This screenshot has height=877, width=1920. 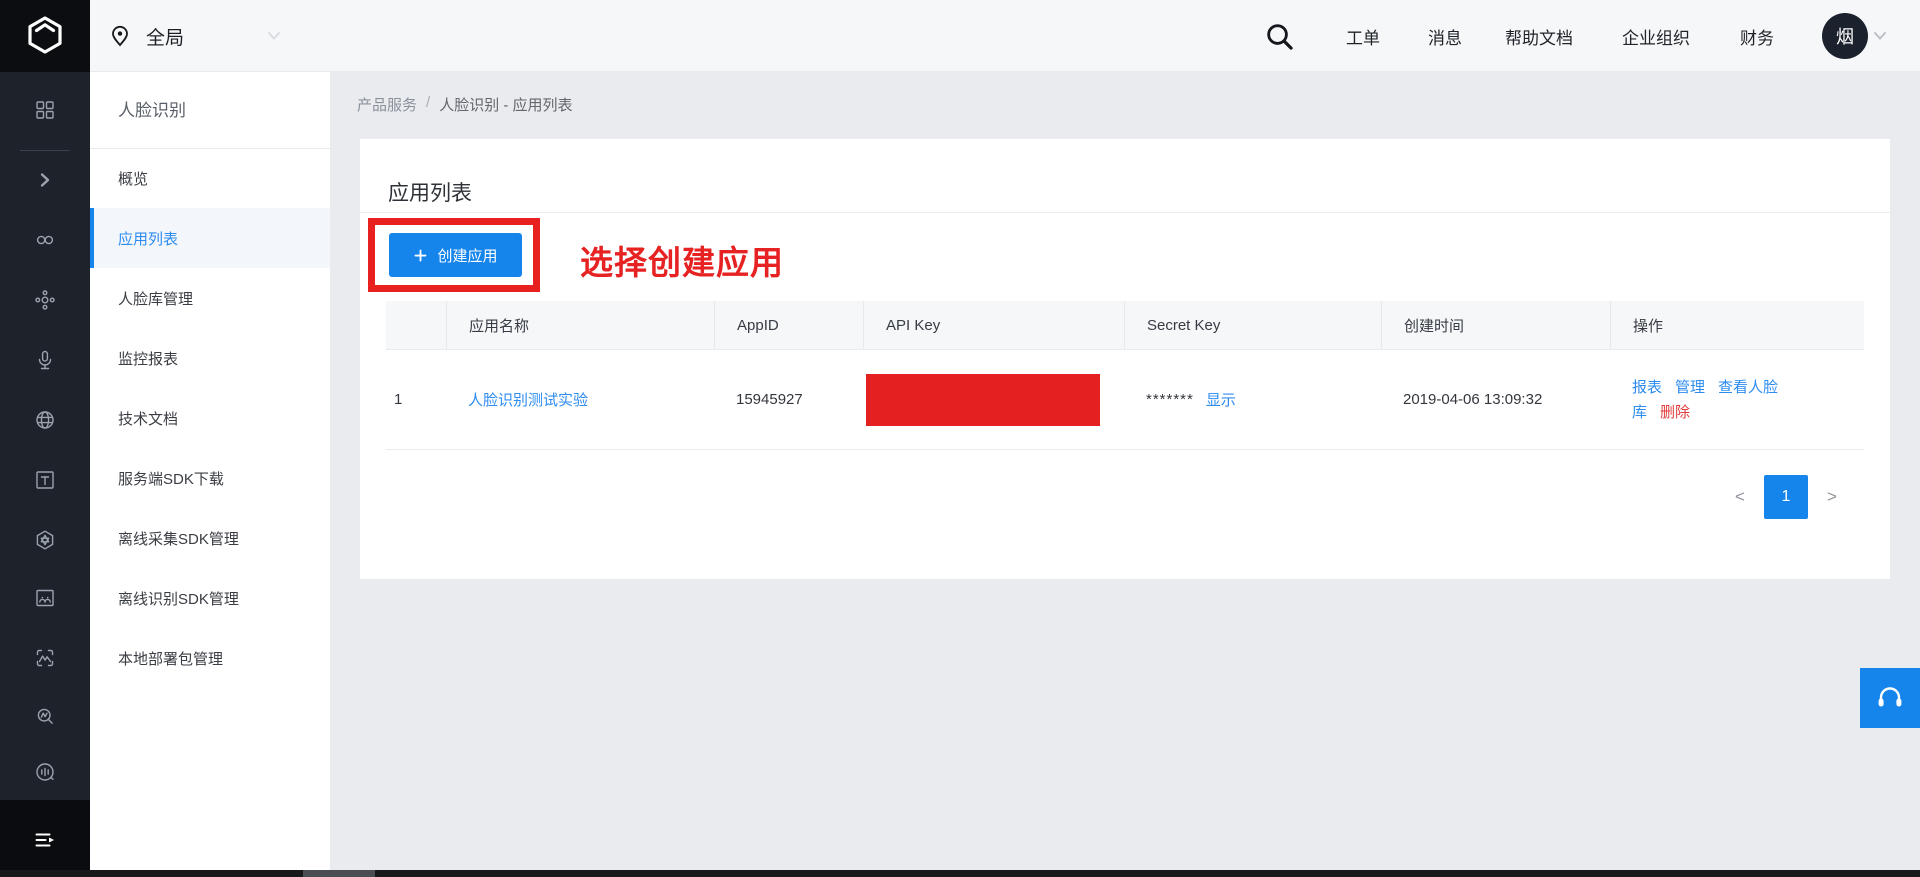 I want to click on node-cluster-icon, so click(x=45, y=300).